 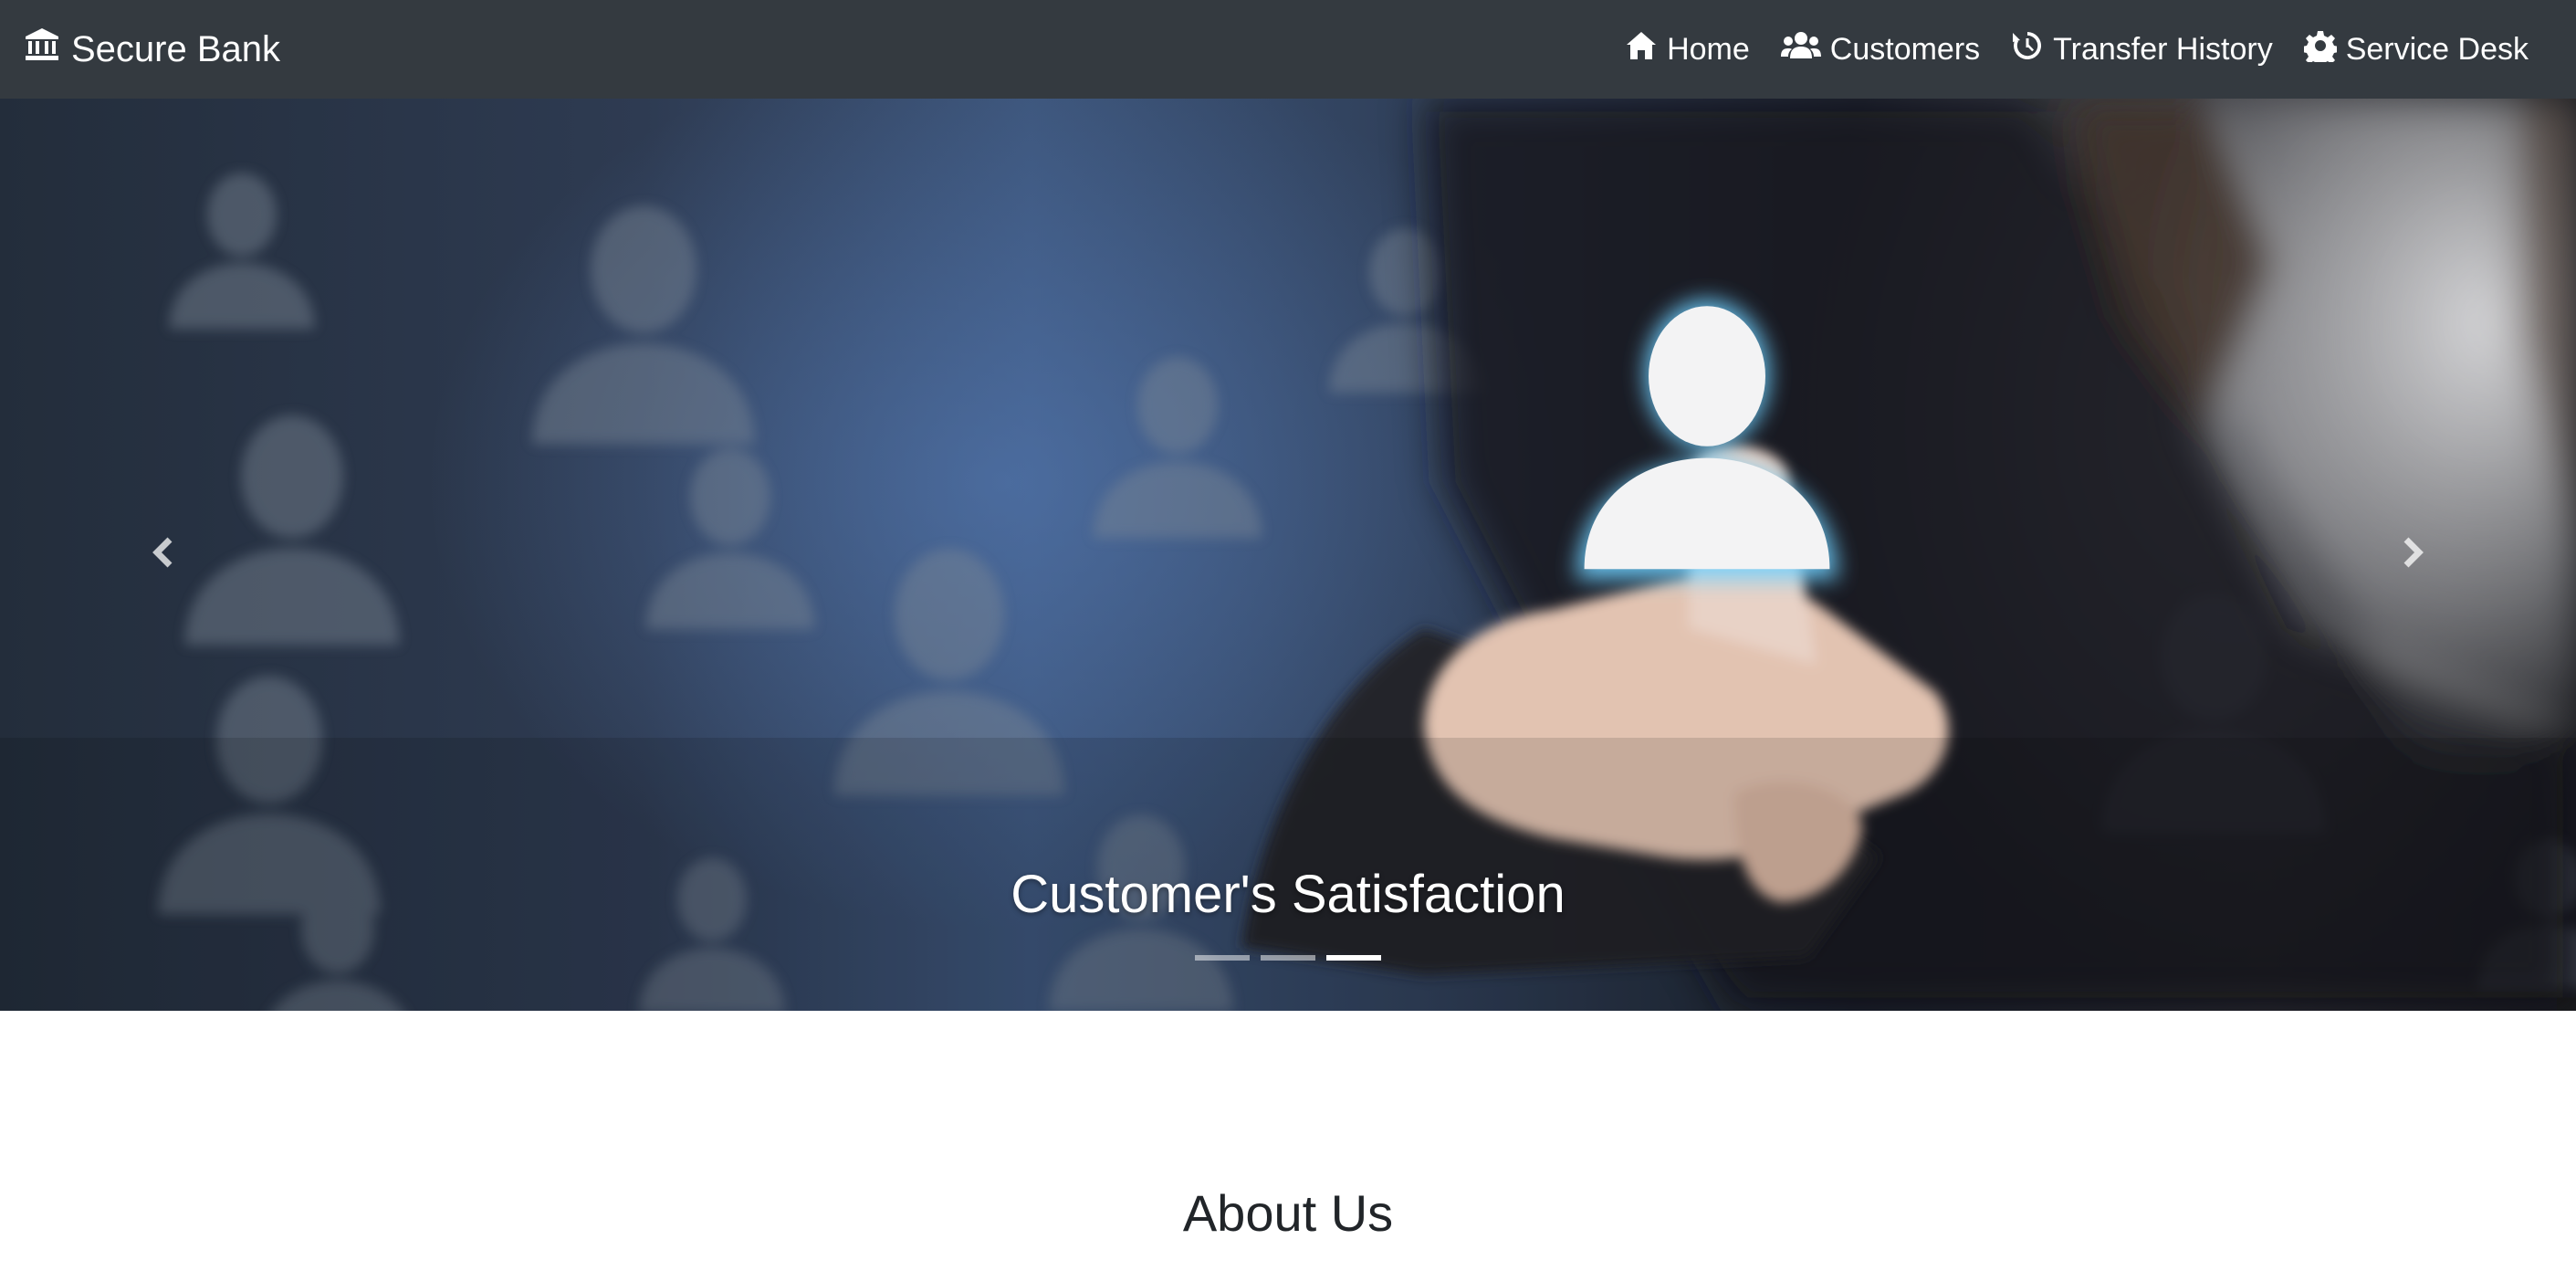 What do you see at coordinates (1905, 49) in the screenshot?
I see `nav-customers-label: Customers` at bounding box center [1905, 49].